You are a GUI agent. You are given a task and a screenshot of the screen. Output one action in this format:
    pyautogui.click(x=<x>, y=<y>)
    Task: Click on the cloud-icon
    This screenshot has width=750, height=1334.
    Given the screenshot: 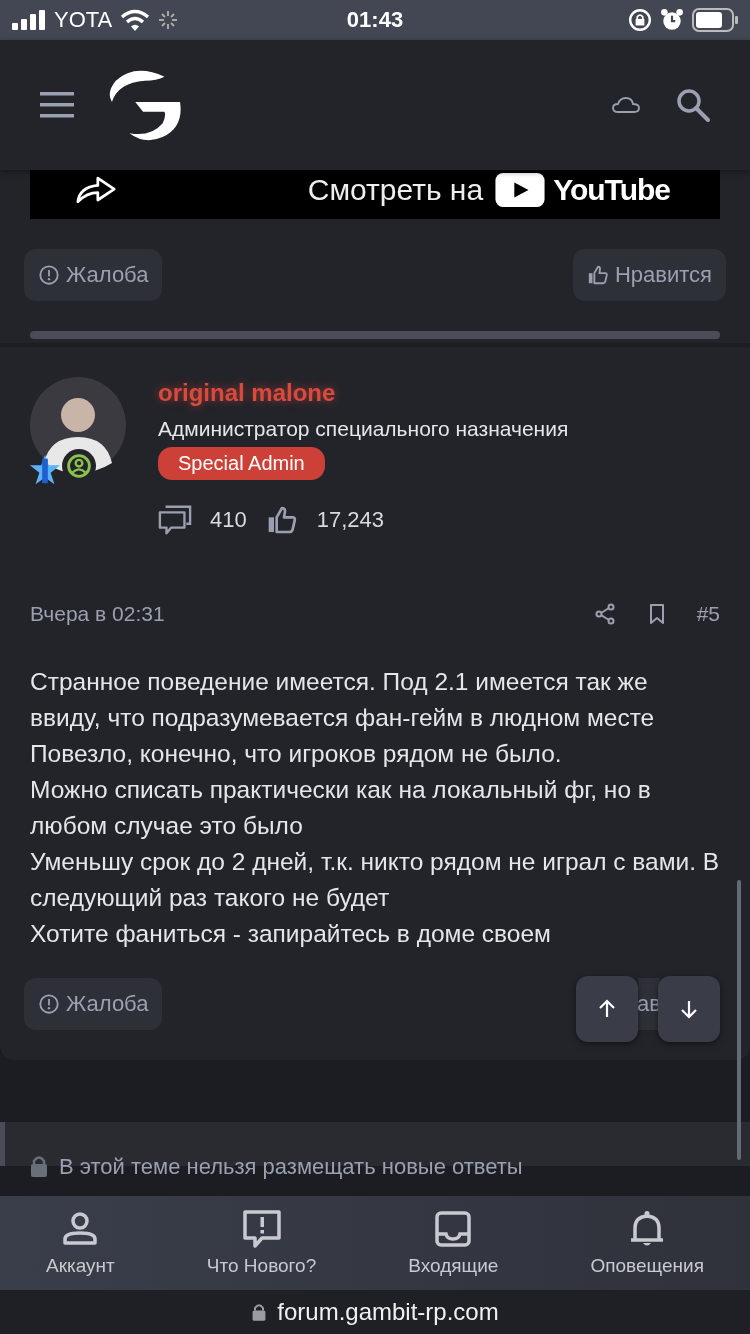 What is the action you would take?
    pyautogui.click(x=626, y=105)
    